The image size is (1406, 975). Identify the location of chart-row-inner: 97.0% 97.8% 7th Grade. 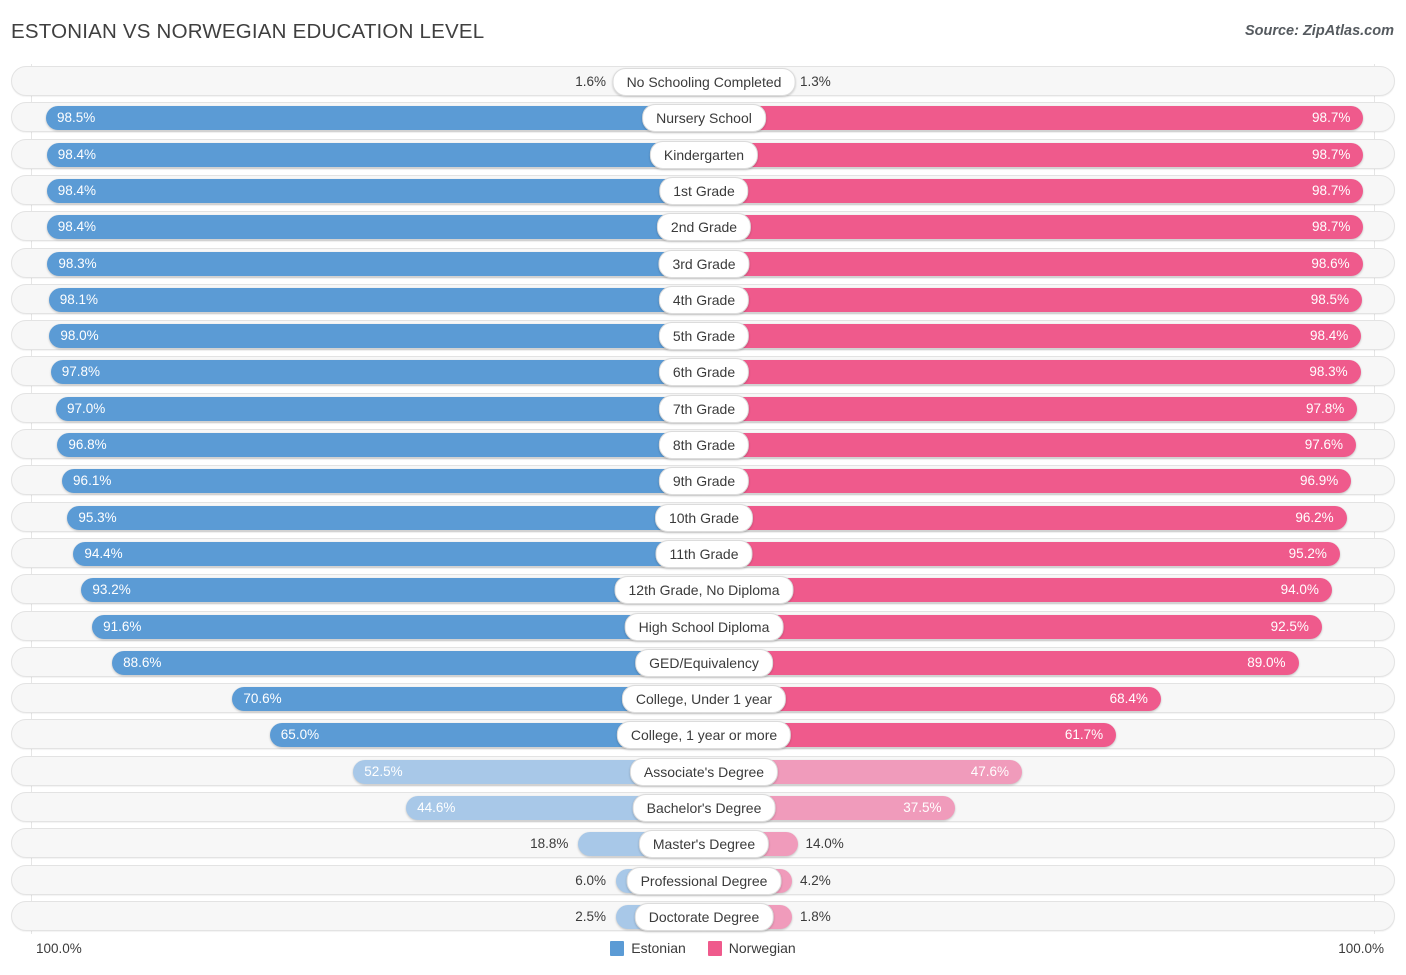
(703, 408).